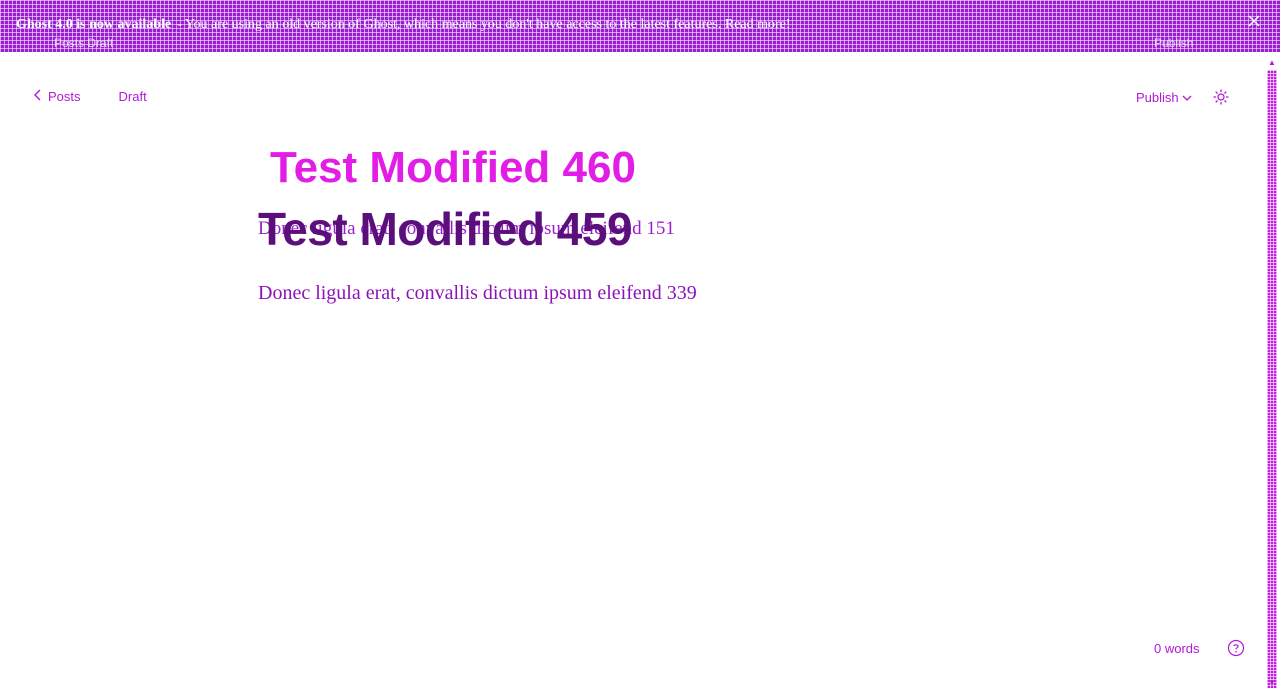 The width and height of the screenshot is (1280, 692). I want to click on banner-ghost-publish: Publish, so click(1174, 43).